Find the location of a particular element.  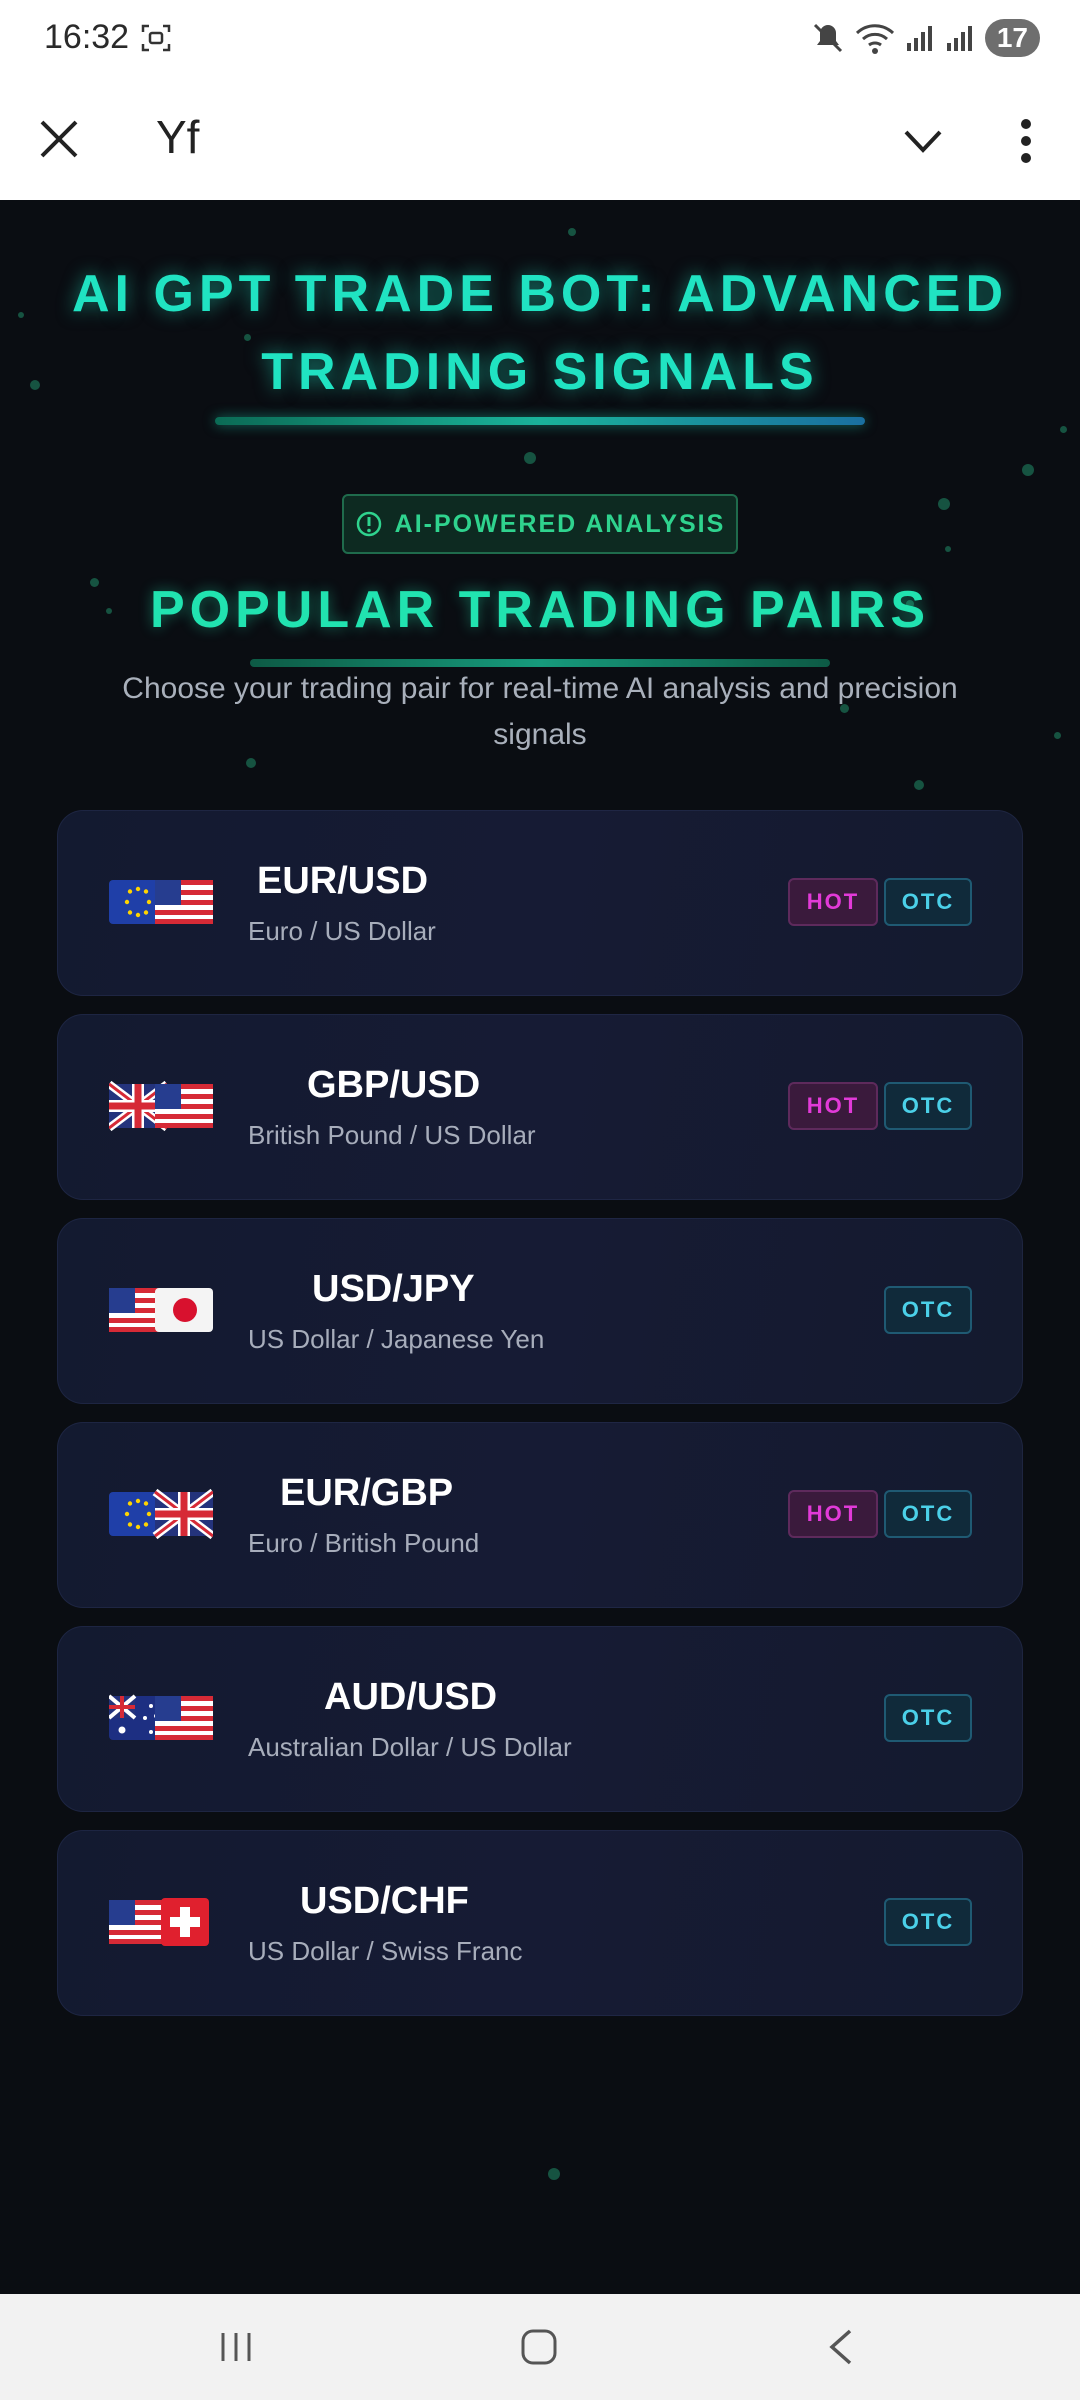

page-title: Yf is located at coordinates (178, 137).